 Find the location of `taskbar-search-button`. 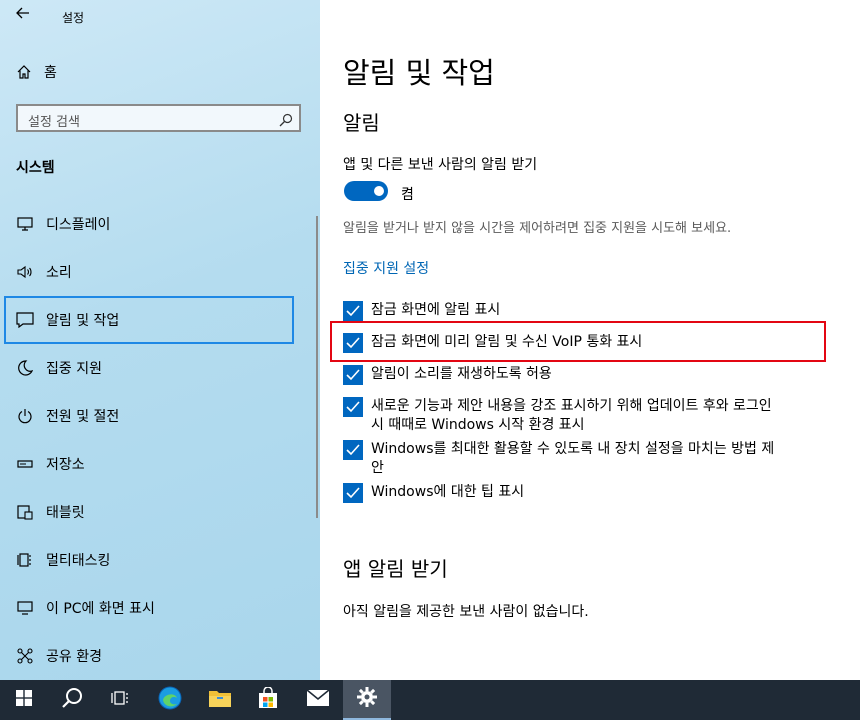

taskbar-search-button is located at coordinates (72, 700).